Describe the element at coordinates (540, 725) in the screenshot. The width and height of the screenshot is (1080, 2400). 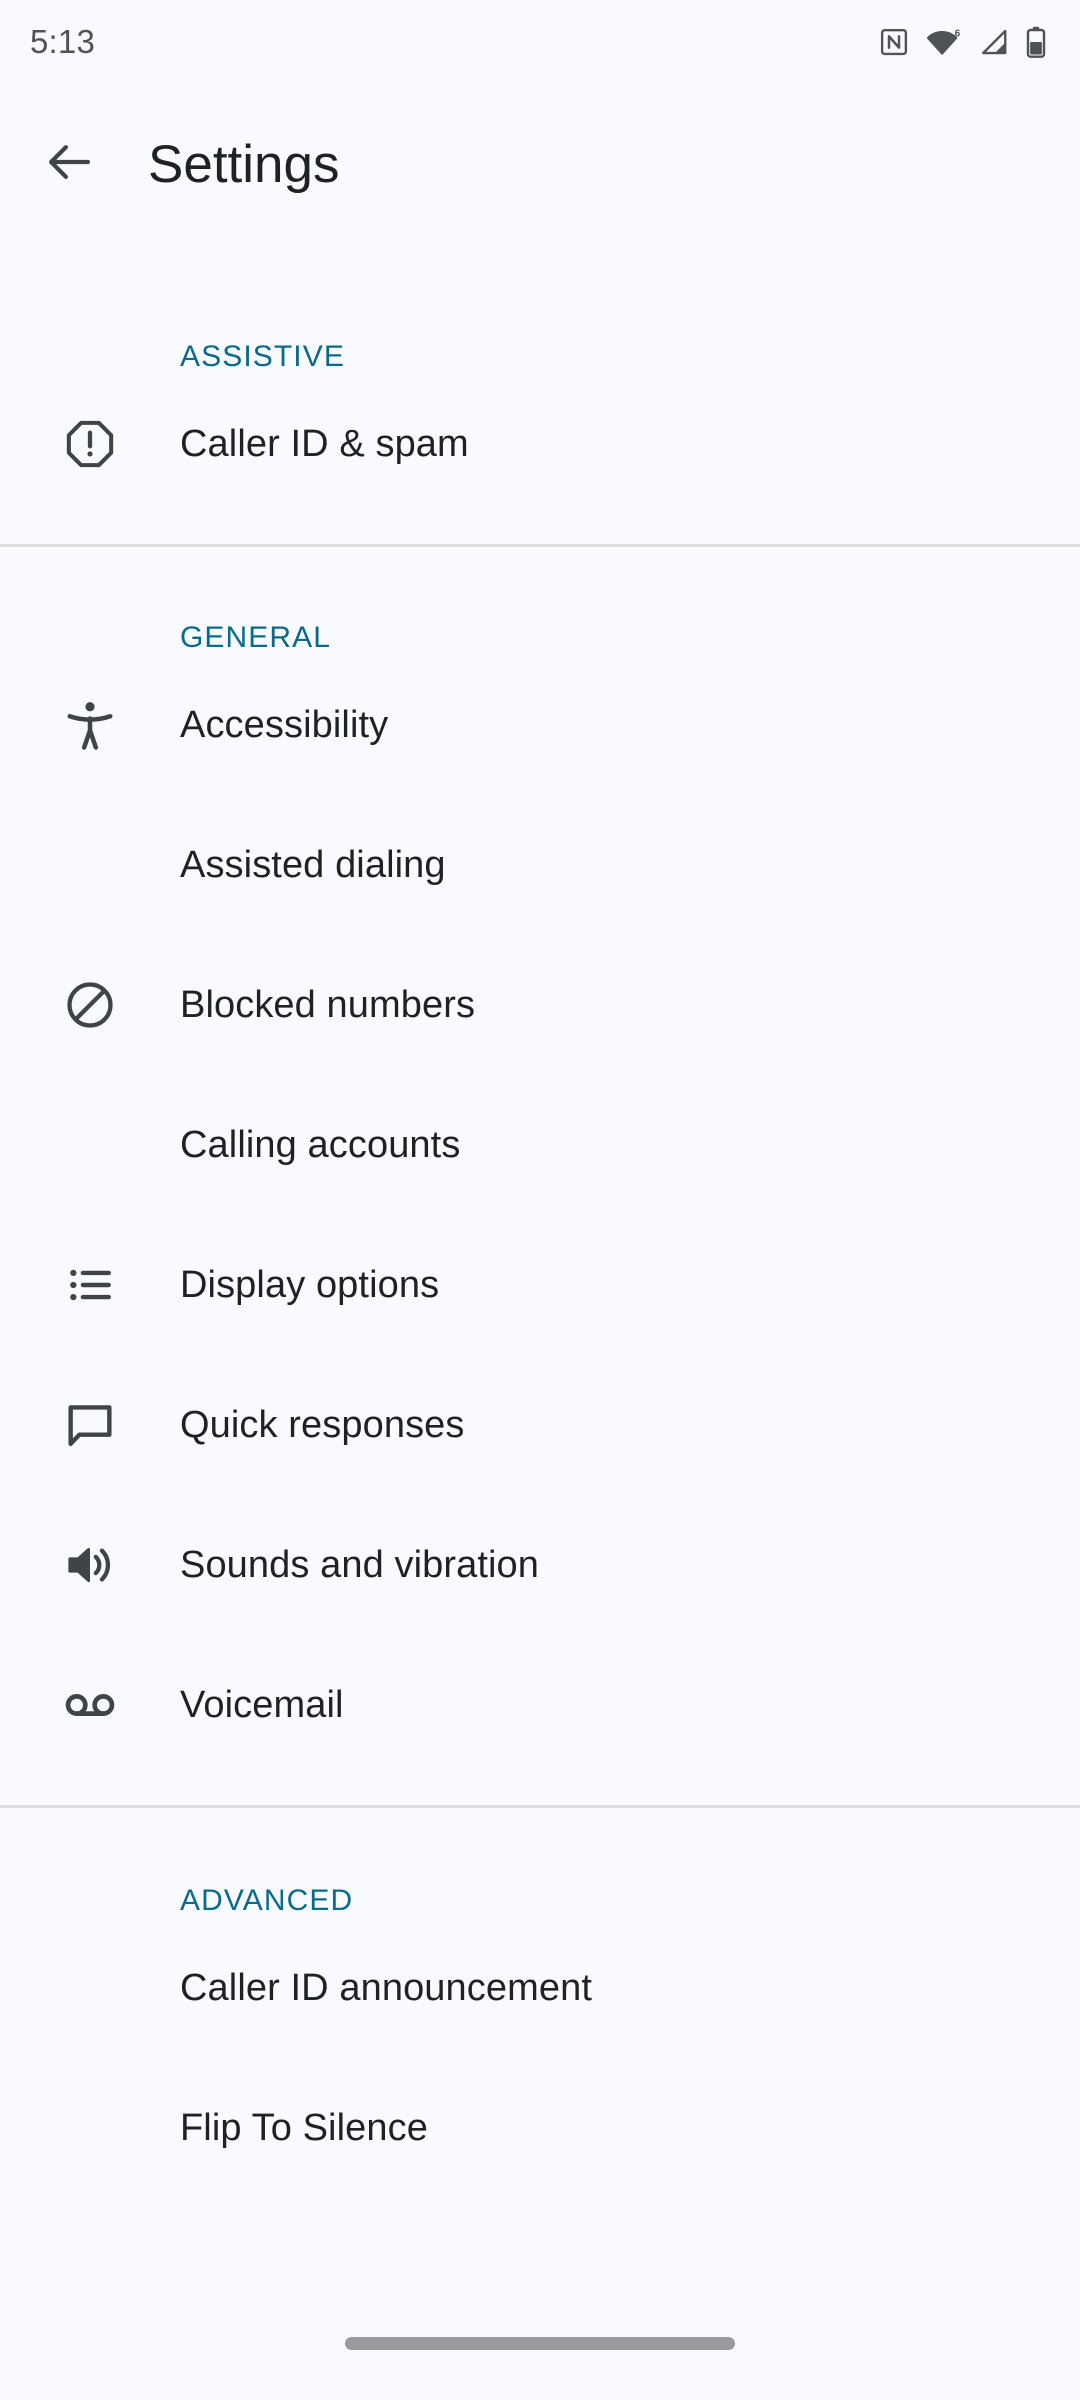
I see `list-item-accessibility: Accessibility` at that location.